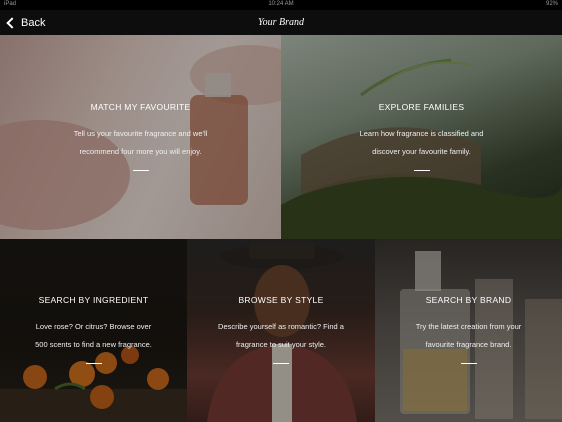 The image size is (562, 422). Describe the element at coordinates (551, 4) in the screenshot. I see `battery-level: 92%` at that location.